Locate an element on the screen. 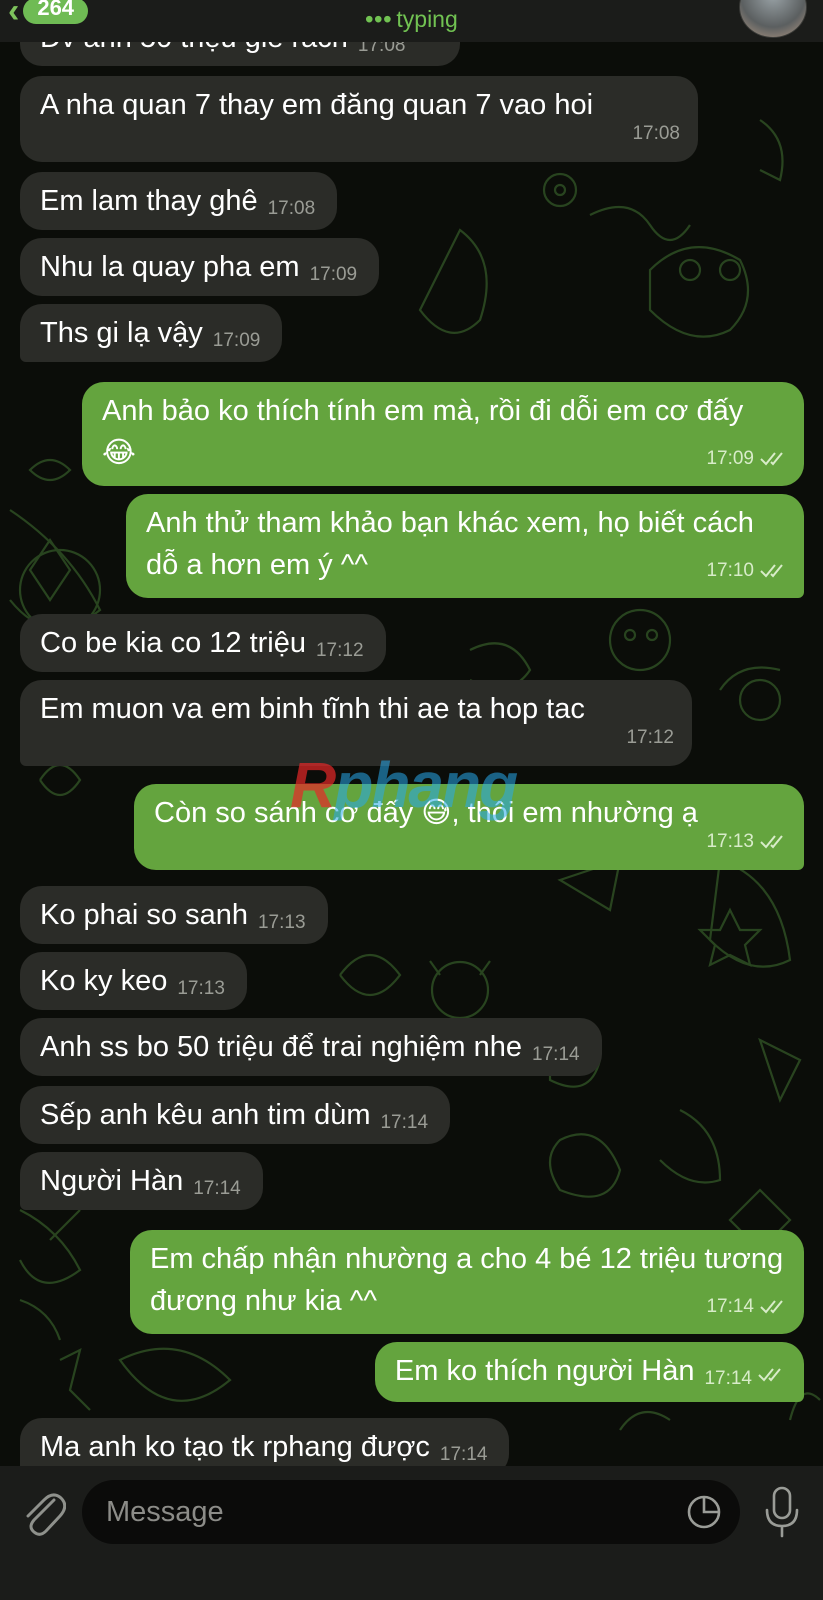 Image resolution: width=823 pixels, height=1600 pixels. message-meta: 17:10 is located at coordinates (746, 571).